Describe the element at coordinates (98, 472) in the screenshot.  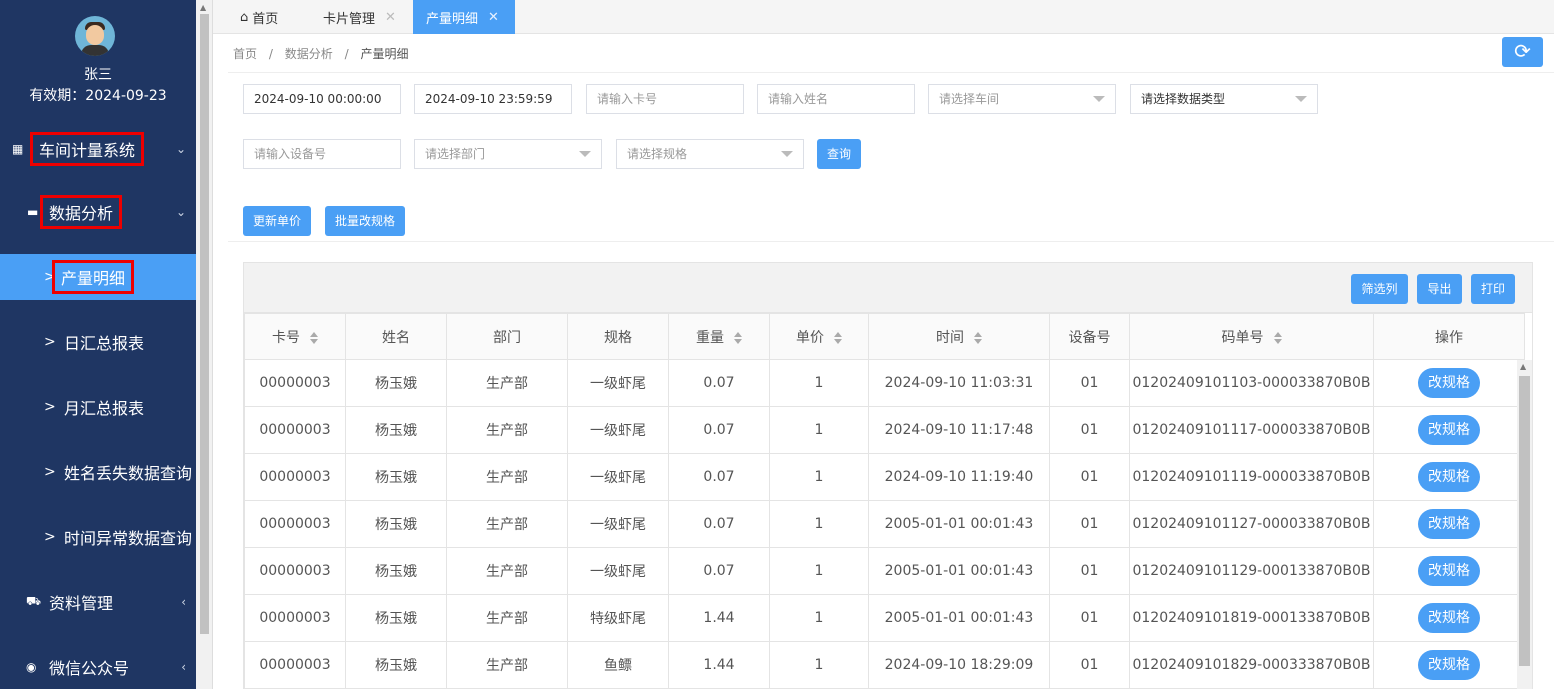
I see `menu-name-missing-query: > 姓名丢失数据查询` at that location.